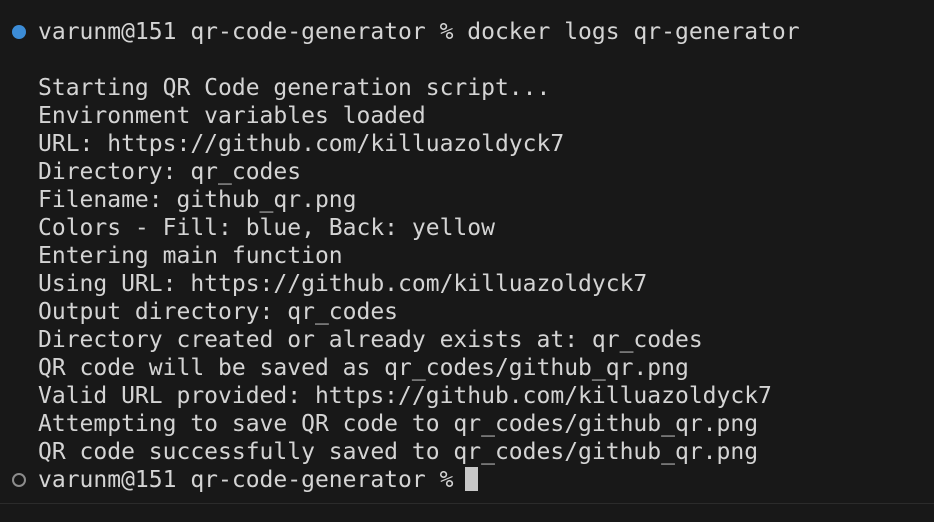 The image size is (934, 522). What do you see at coordinates (246, 480) in the screenshot?
I see `current-prompt: varunm@151 qr-code-generator %` at bounding box center [246, 480].